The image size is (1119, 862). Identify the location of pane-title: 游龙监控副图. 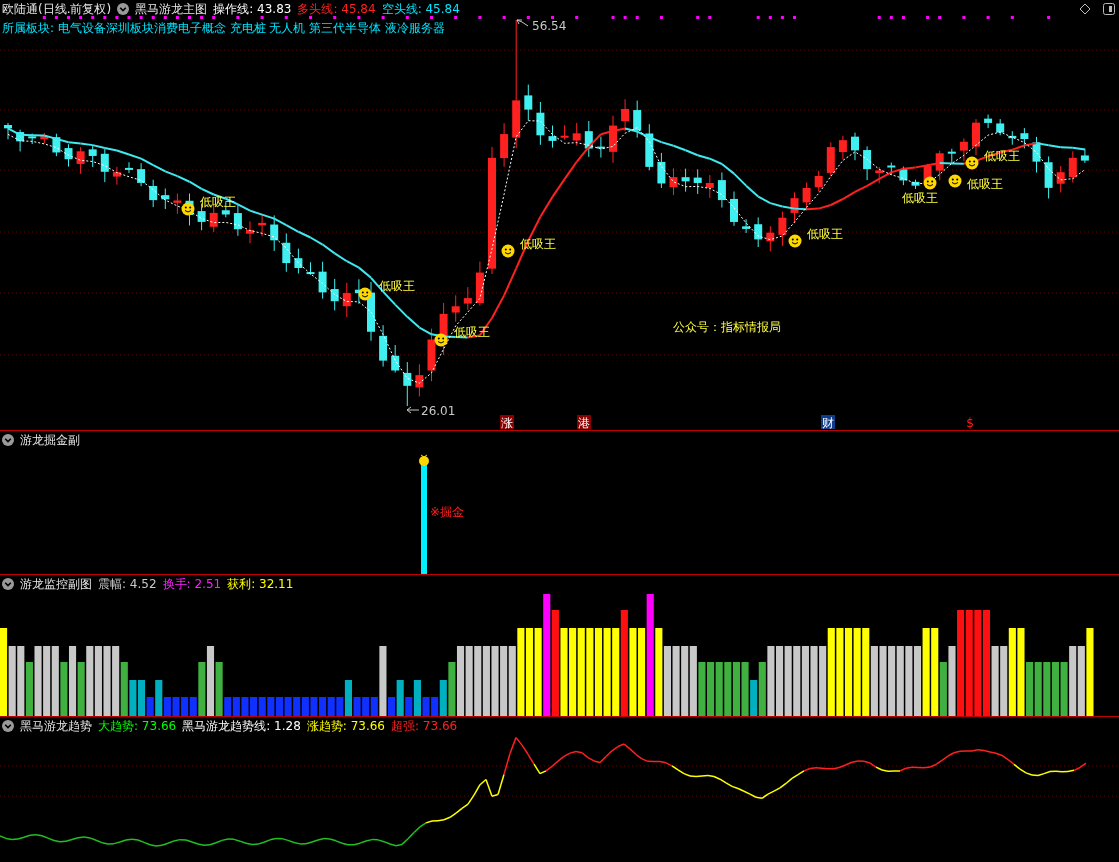
(56, 584).